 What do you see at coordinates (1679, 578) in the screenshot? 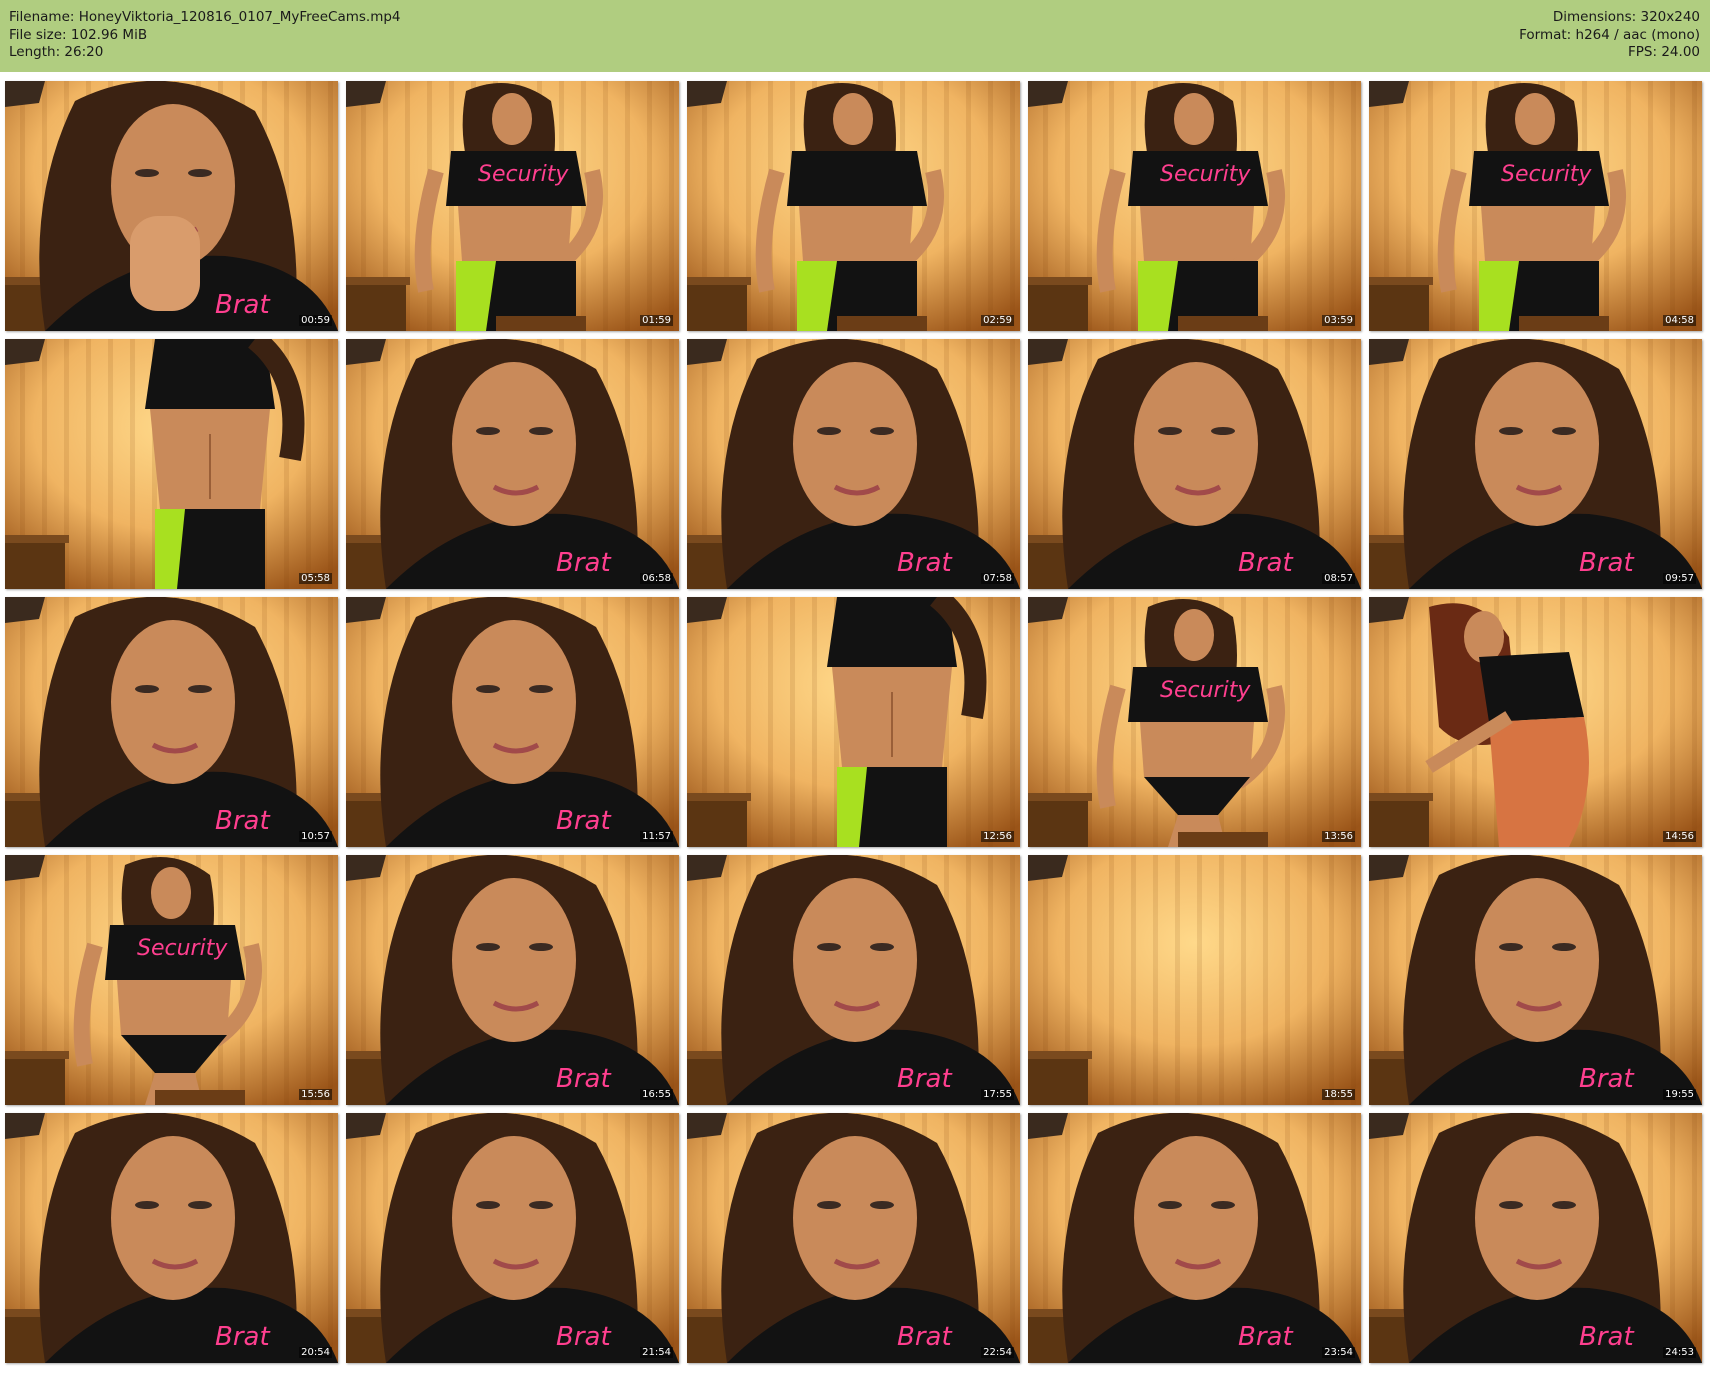
I see `thumbnail-timestamp: 09:57` at bounding box center [1679, 578].